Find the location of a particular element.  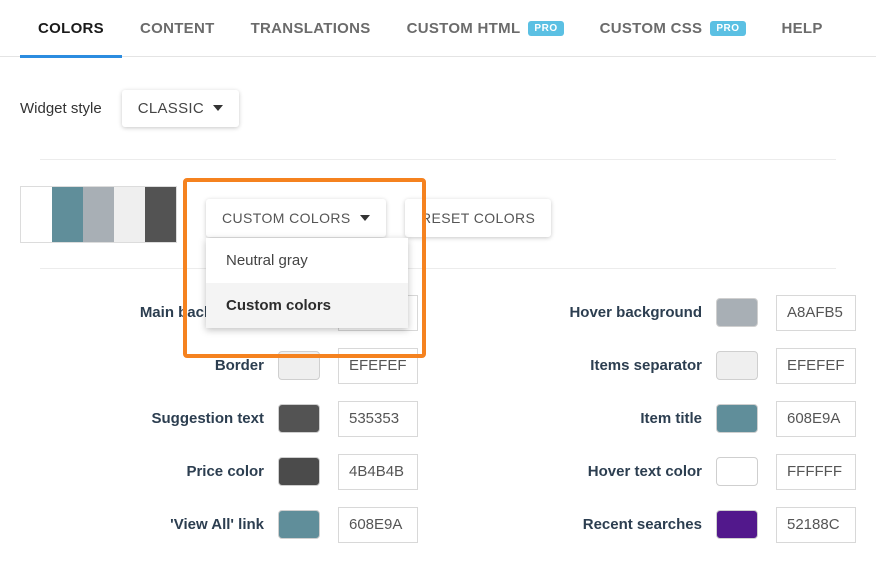

field-view-all-link: 'View All' link is located at coordinates (219, 524).